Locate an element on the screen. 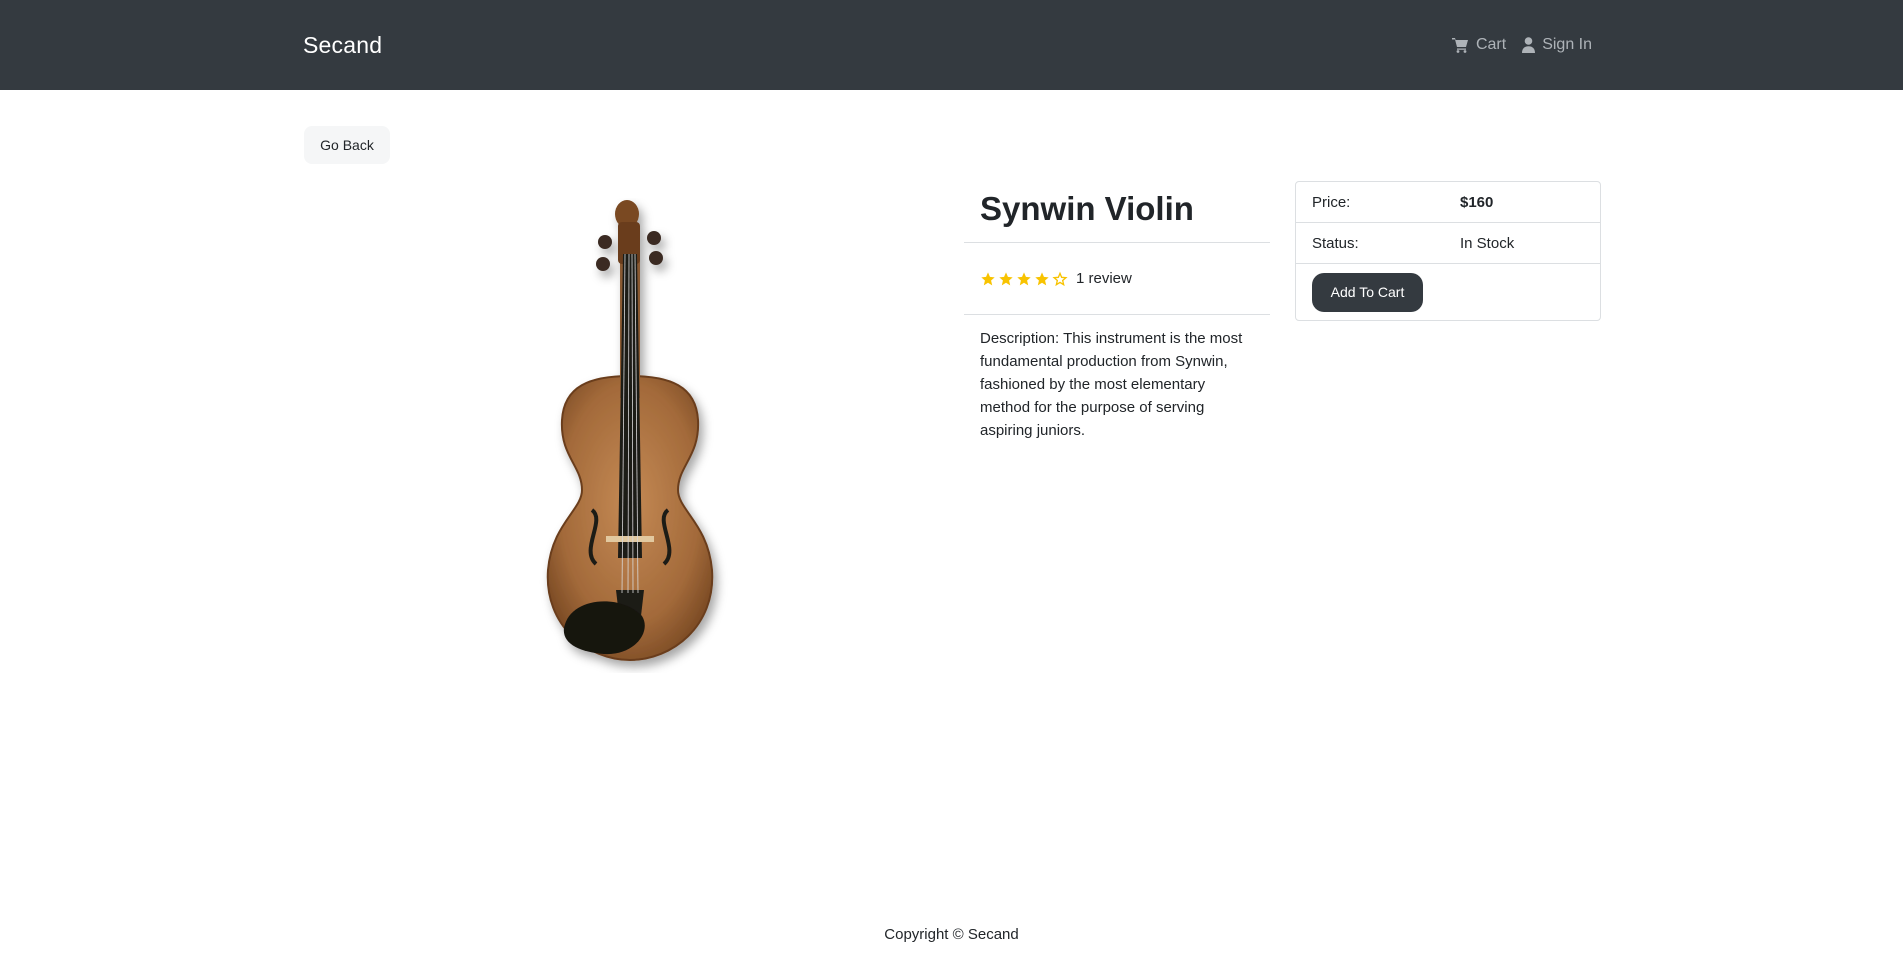 Image resolution: width=1903 pixels, height=962 pixels. shopping-cart-icon is located at coordinates (1459, 45).